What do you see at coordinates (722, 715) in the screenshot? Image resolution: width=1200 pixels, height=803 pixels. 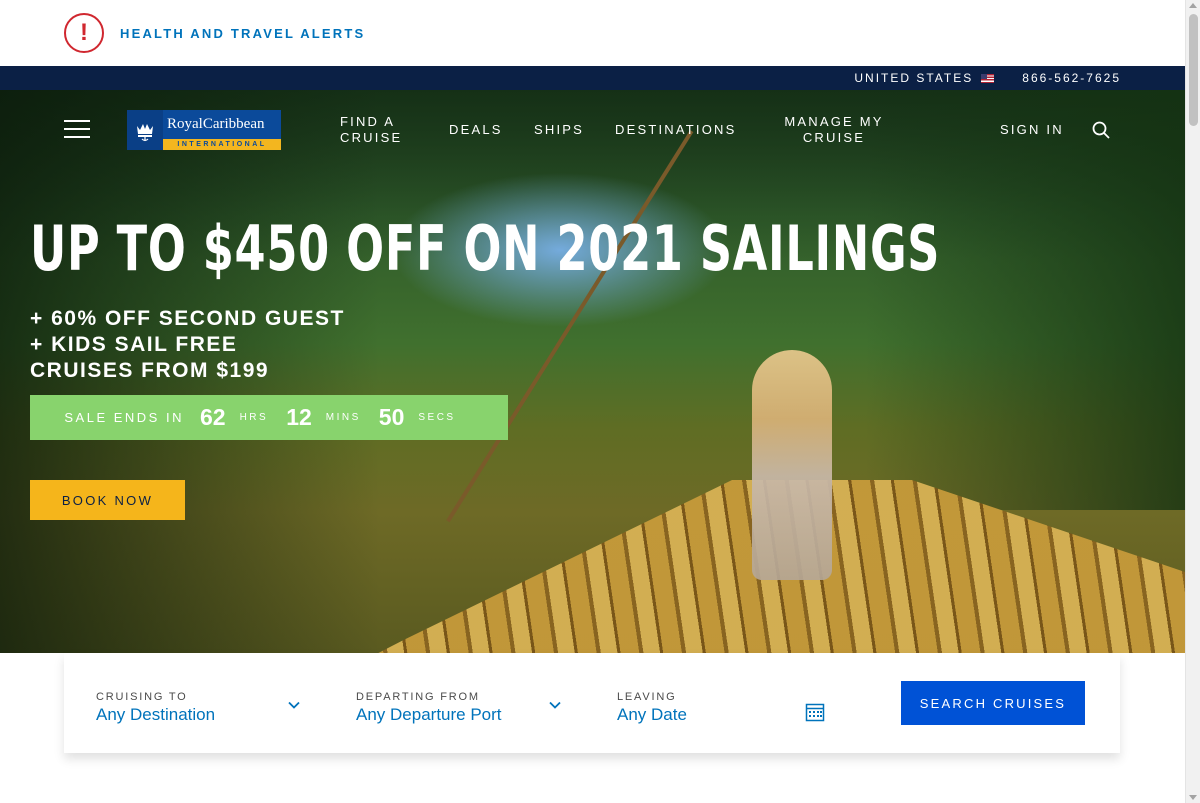 I see `date-value: Any Date` at bounding box center [722, 715].